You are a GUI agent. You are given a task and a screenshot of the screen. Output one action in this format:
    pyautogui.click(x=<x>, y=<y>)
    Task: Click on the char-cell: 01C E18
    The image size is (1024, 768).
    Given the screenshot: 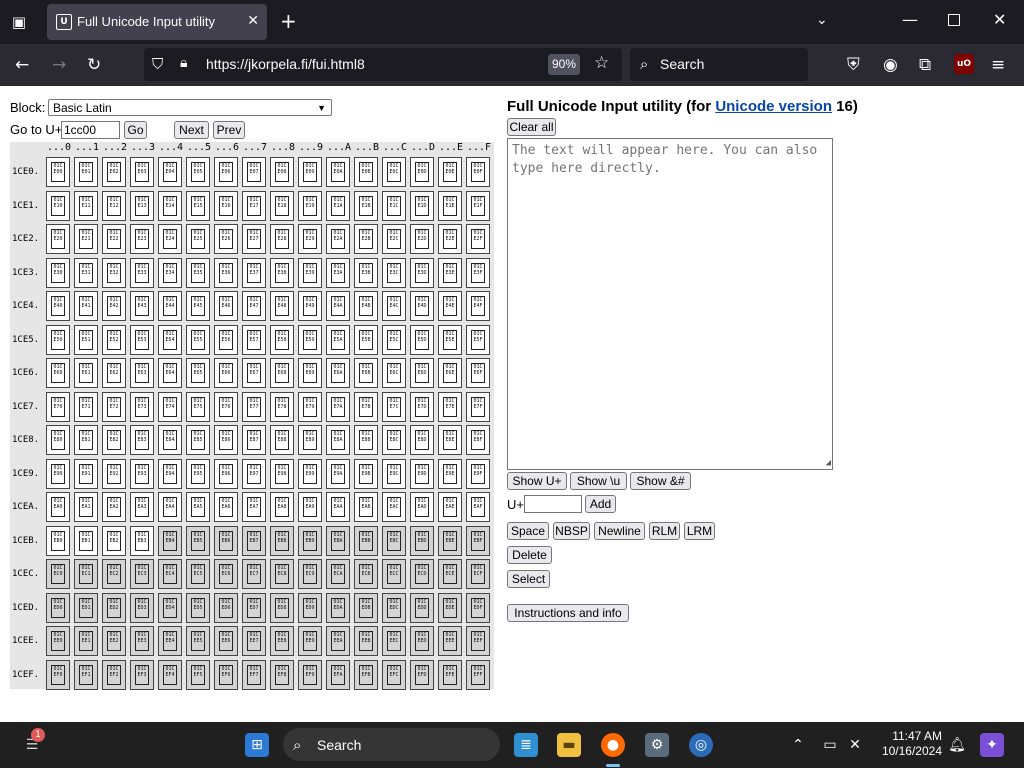 What is the action you would take?
    pyautogui.click(x=282, y=205)
    